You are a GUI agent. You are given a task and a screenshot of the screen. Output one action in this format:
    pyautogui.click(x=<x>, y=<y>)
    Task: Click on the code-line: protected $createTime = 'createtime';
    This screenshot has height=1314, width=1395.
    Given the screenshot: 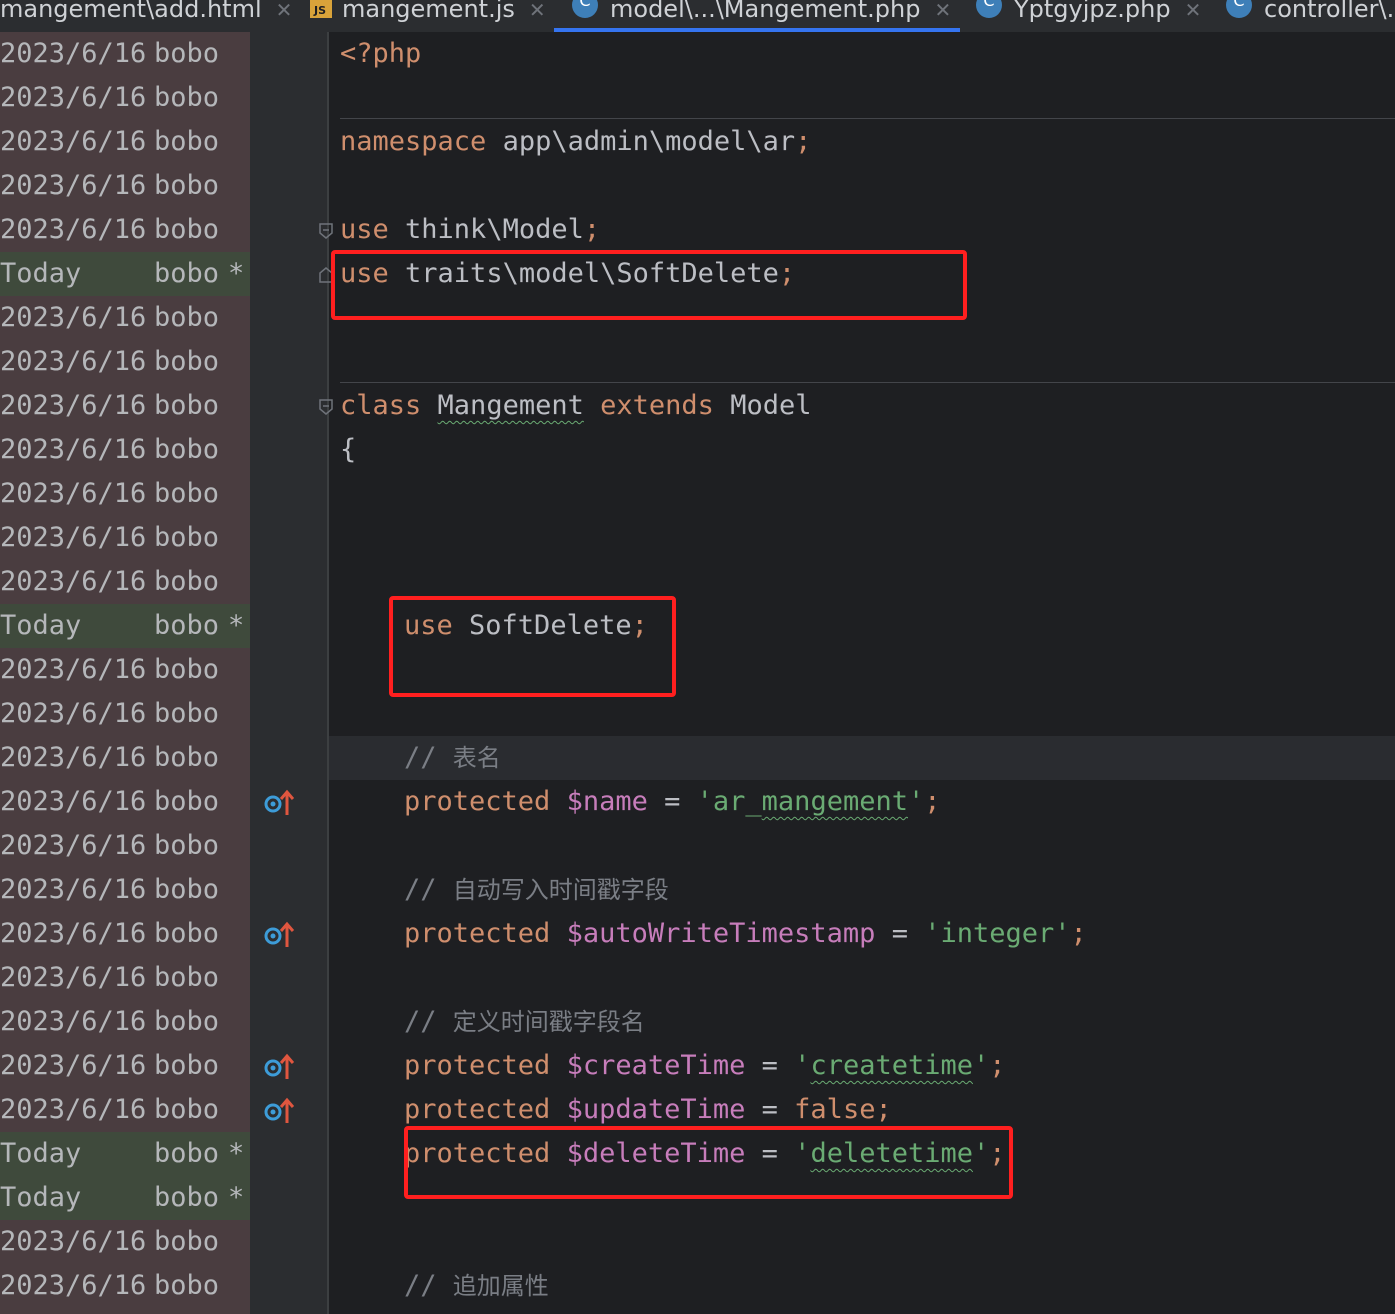 What is the action you would take?
    pyautogui.click(x=705, y=1066)
    